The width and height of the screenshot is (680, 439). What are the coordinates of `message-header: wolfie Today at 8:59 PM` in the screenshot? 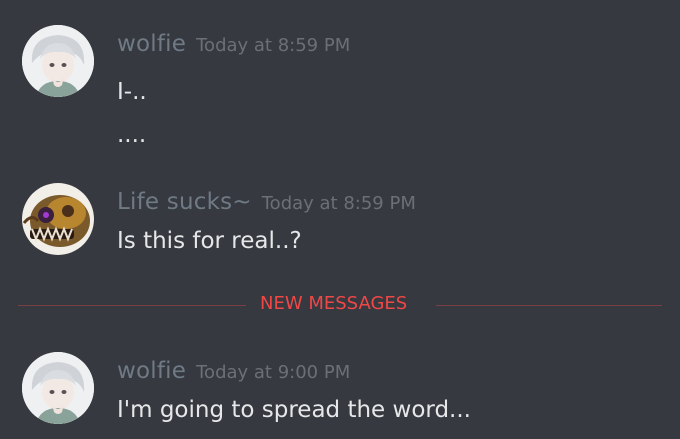 It's located at (233, 44).